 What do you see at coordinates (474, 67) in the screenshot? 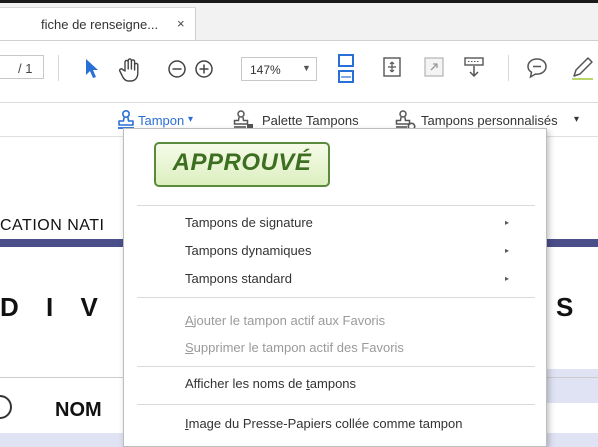
I see `scroll-mode-icon` at bounding box center [474, 67].